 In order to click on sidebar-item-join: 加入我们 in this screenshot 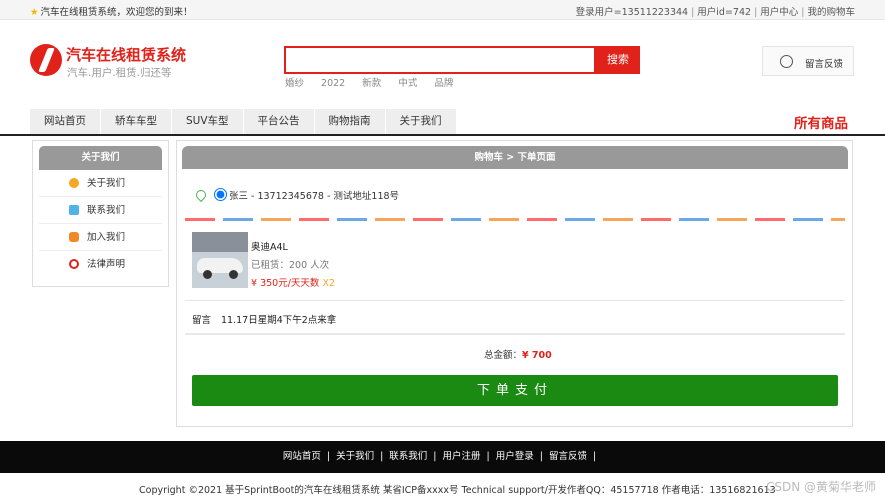, I will do `click(100, 237)`.